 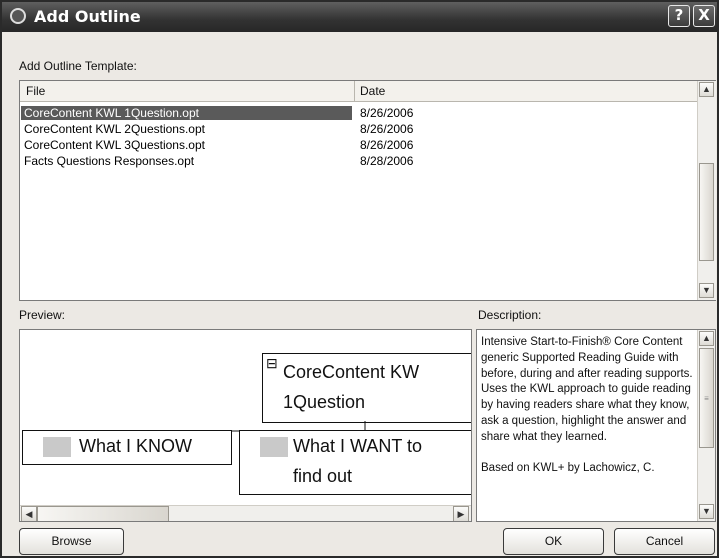 What do you see at coordinates (114, 129) in the screenshot?
I see `row-file-name: CoreContent KWL 2Questions.opt` at bounding box center [114, 129].